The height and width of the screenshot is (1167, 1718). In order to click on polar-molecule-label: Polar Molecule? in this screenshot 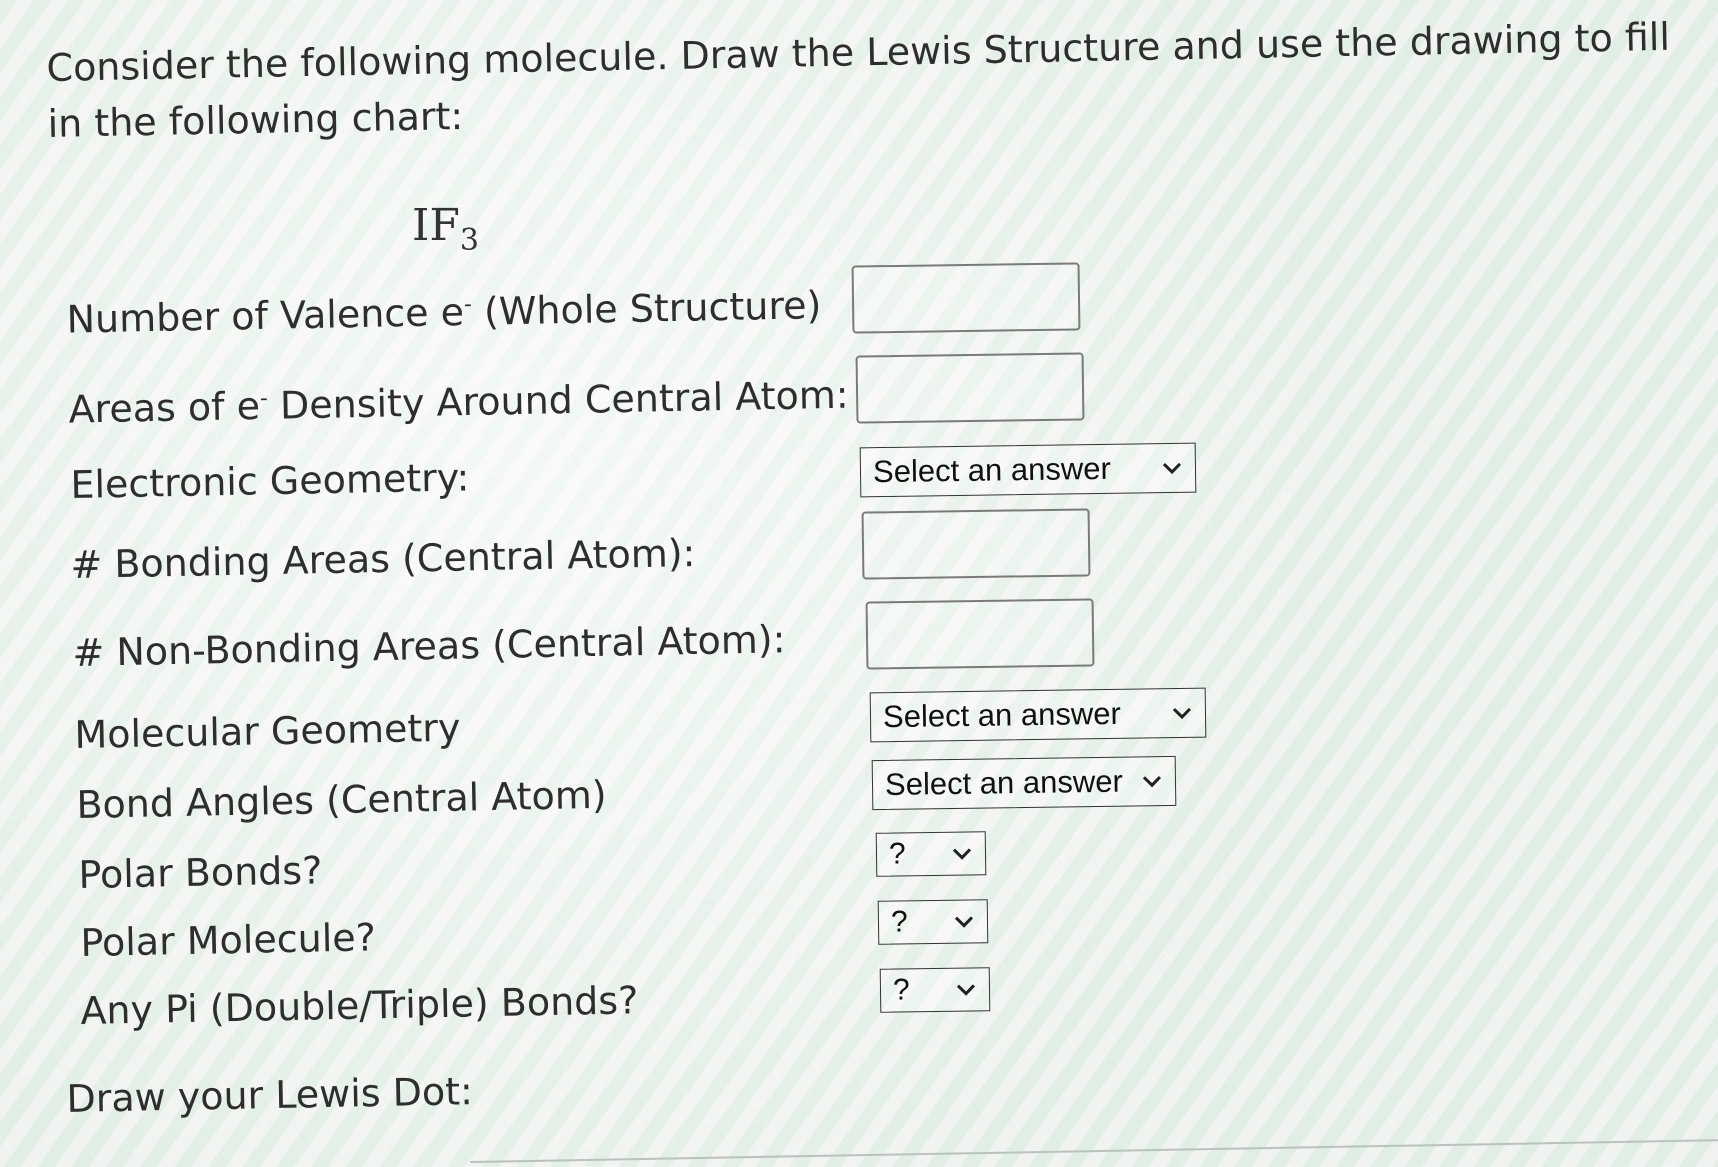, I will do `click(228, 940)`.